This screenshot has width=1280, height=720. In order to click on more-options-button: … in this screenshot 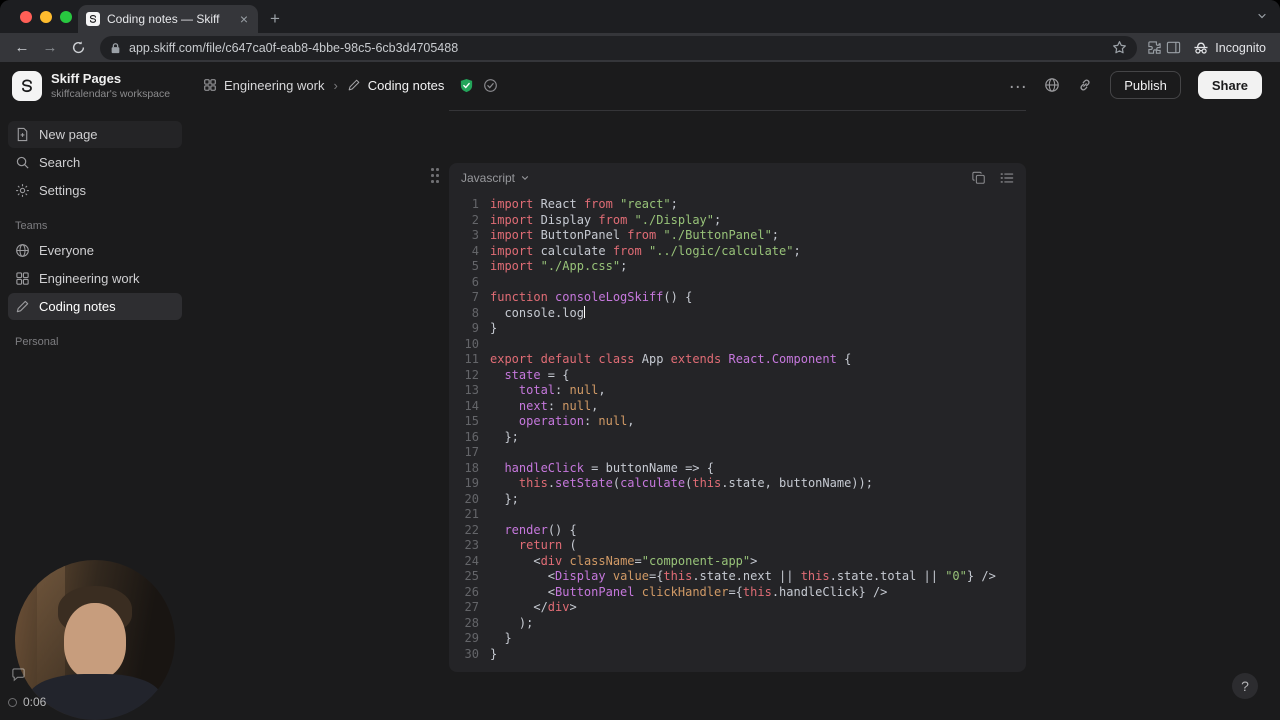, I will do `click(1017, 82)`.